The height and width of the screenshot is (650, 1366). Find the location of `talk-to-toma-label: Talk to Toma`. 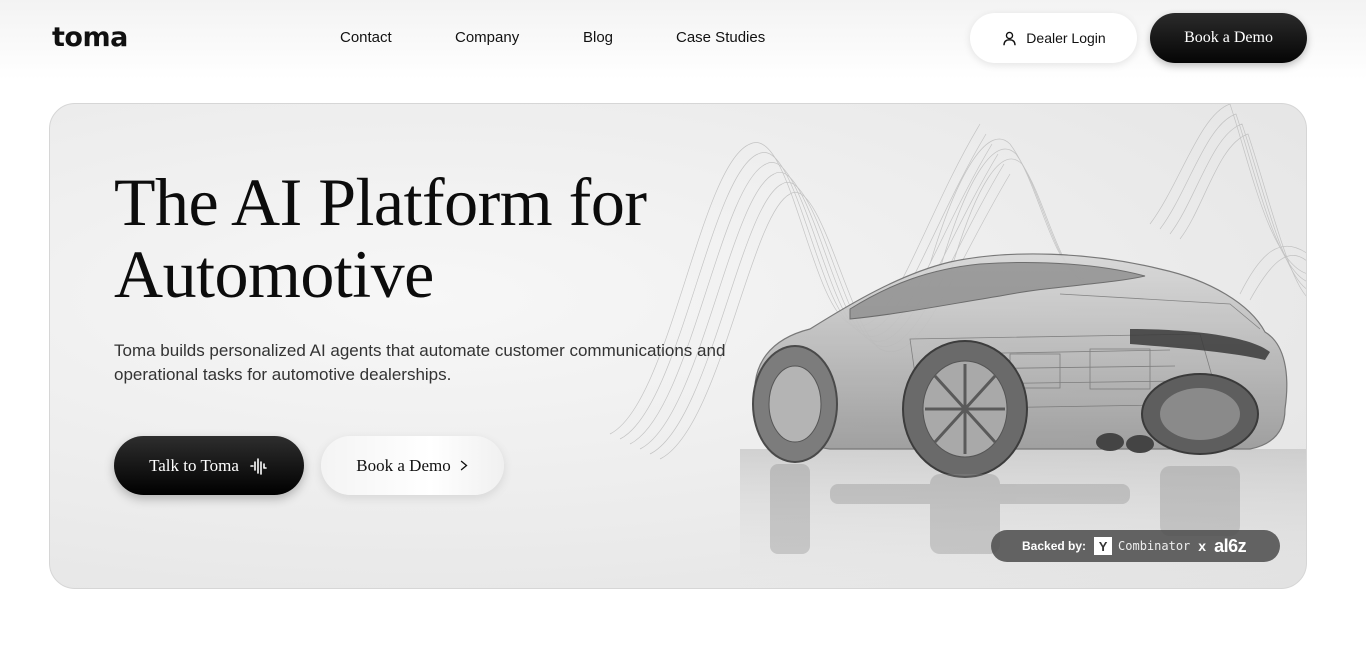

talk-to-toma-label: Talk to Toma is located at coordinates (194, 465).